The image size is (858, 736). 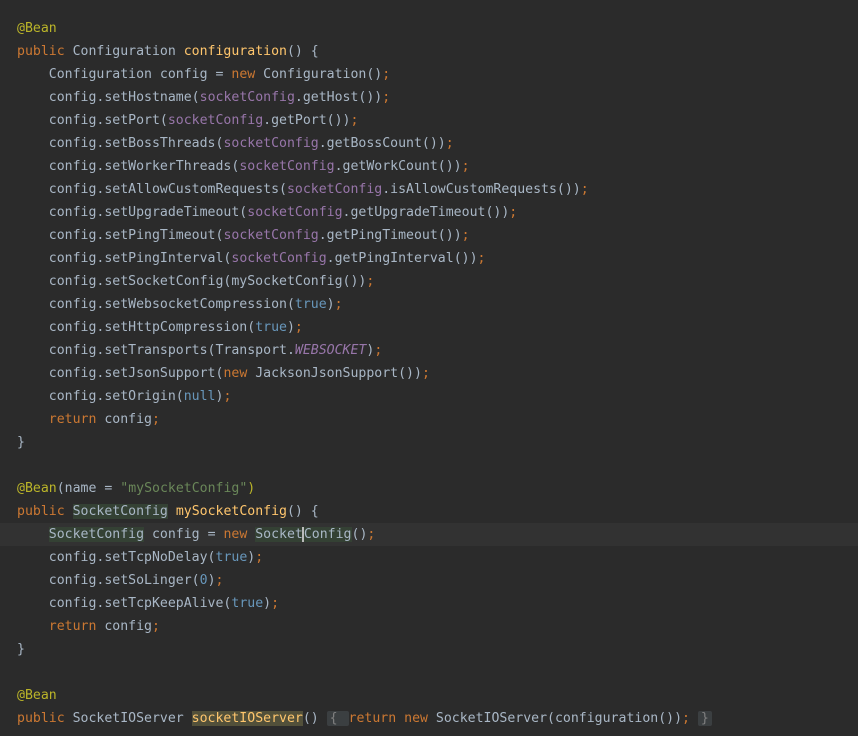 I want to click on code-token: SocketIOServer, so click(x=132, y=718).